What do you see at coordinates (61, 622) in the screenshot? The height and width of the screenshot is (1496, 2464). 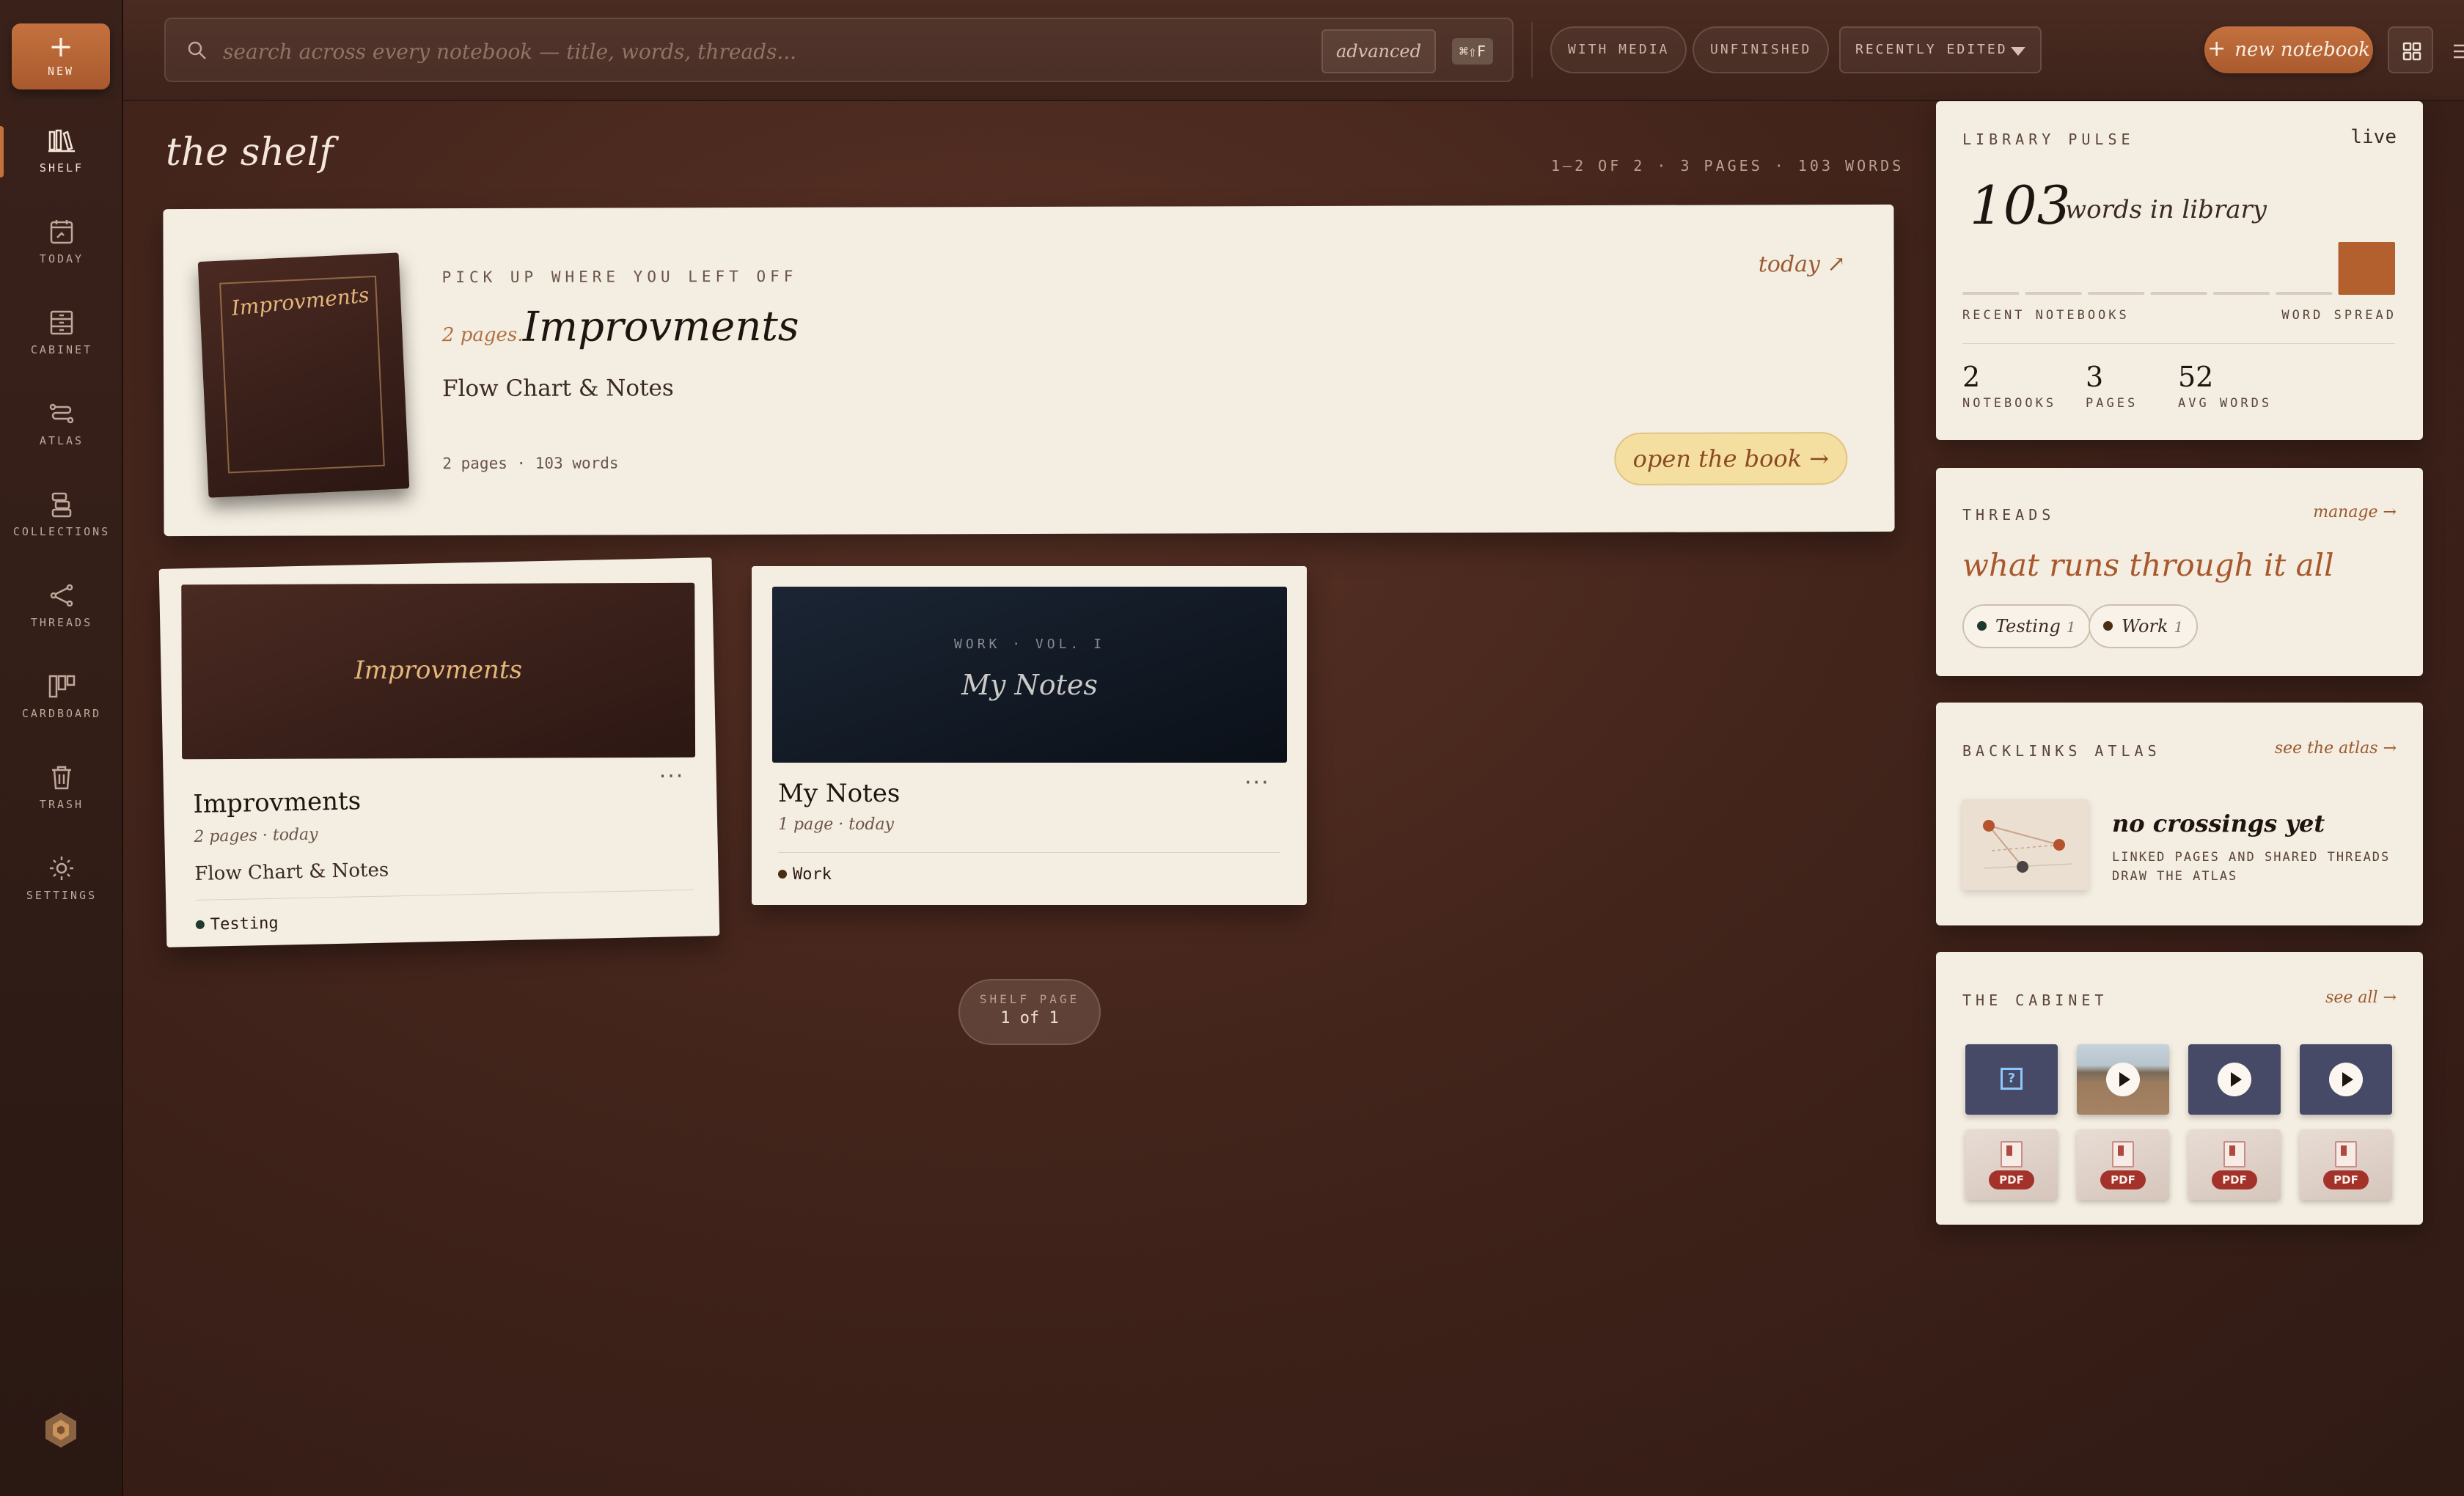 I see `sidebar-item-label: THREADS` at bounding box center [61, 622].